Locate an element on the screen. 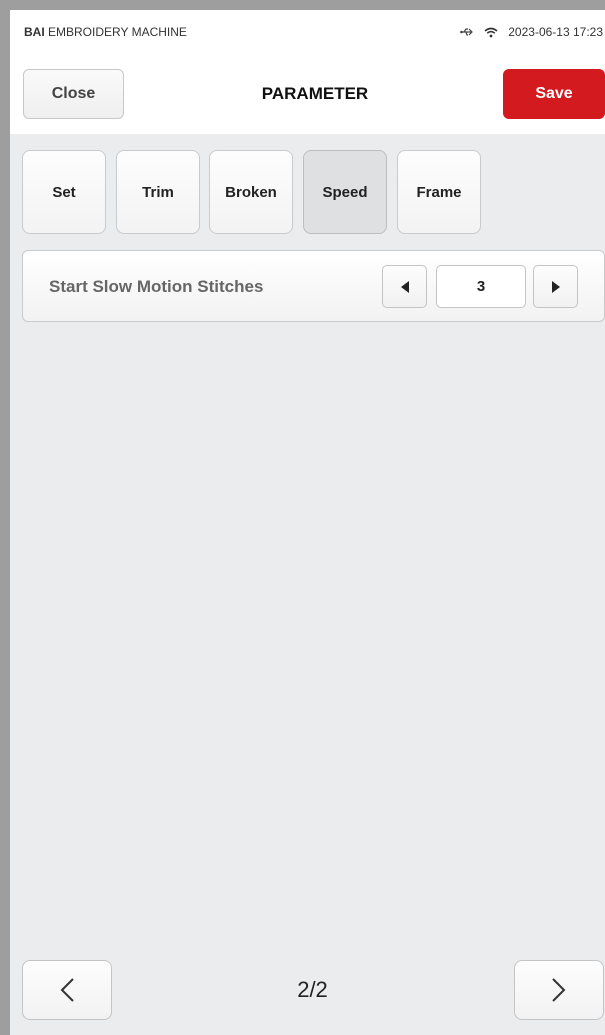  header-bar: Close PARAMETER Save is located at coordinates (307, 94).